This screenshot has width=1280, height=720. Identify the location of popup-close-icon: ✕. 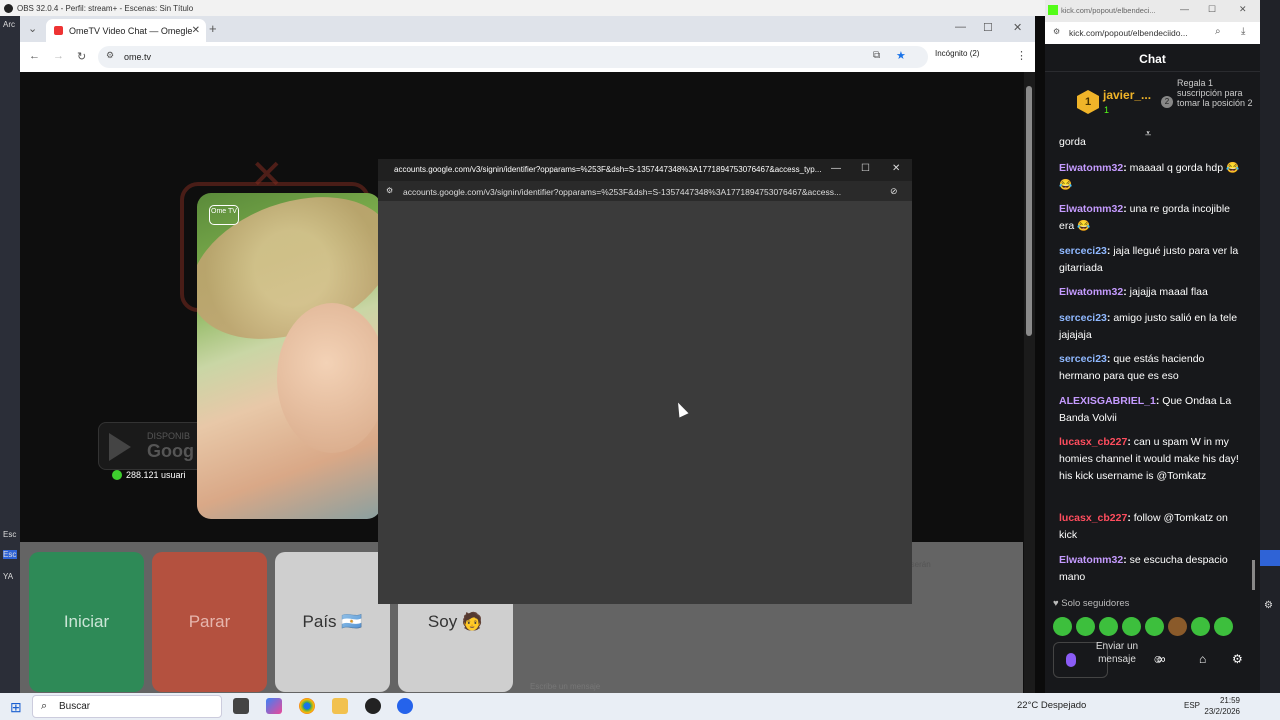
(896, 168).